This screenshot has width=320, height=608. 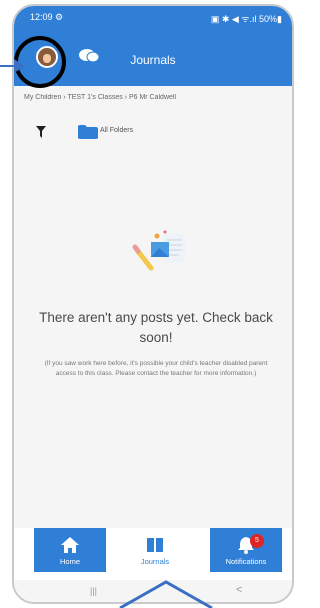 What do you see at coordinates (88, 132) in the screenshot?
I see `folder-icon` at bounding box center [88, 132].